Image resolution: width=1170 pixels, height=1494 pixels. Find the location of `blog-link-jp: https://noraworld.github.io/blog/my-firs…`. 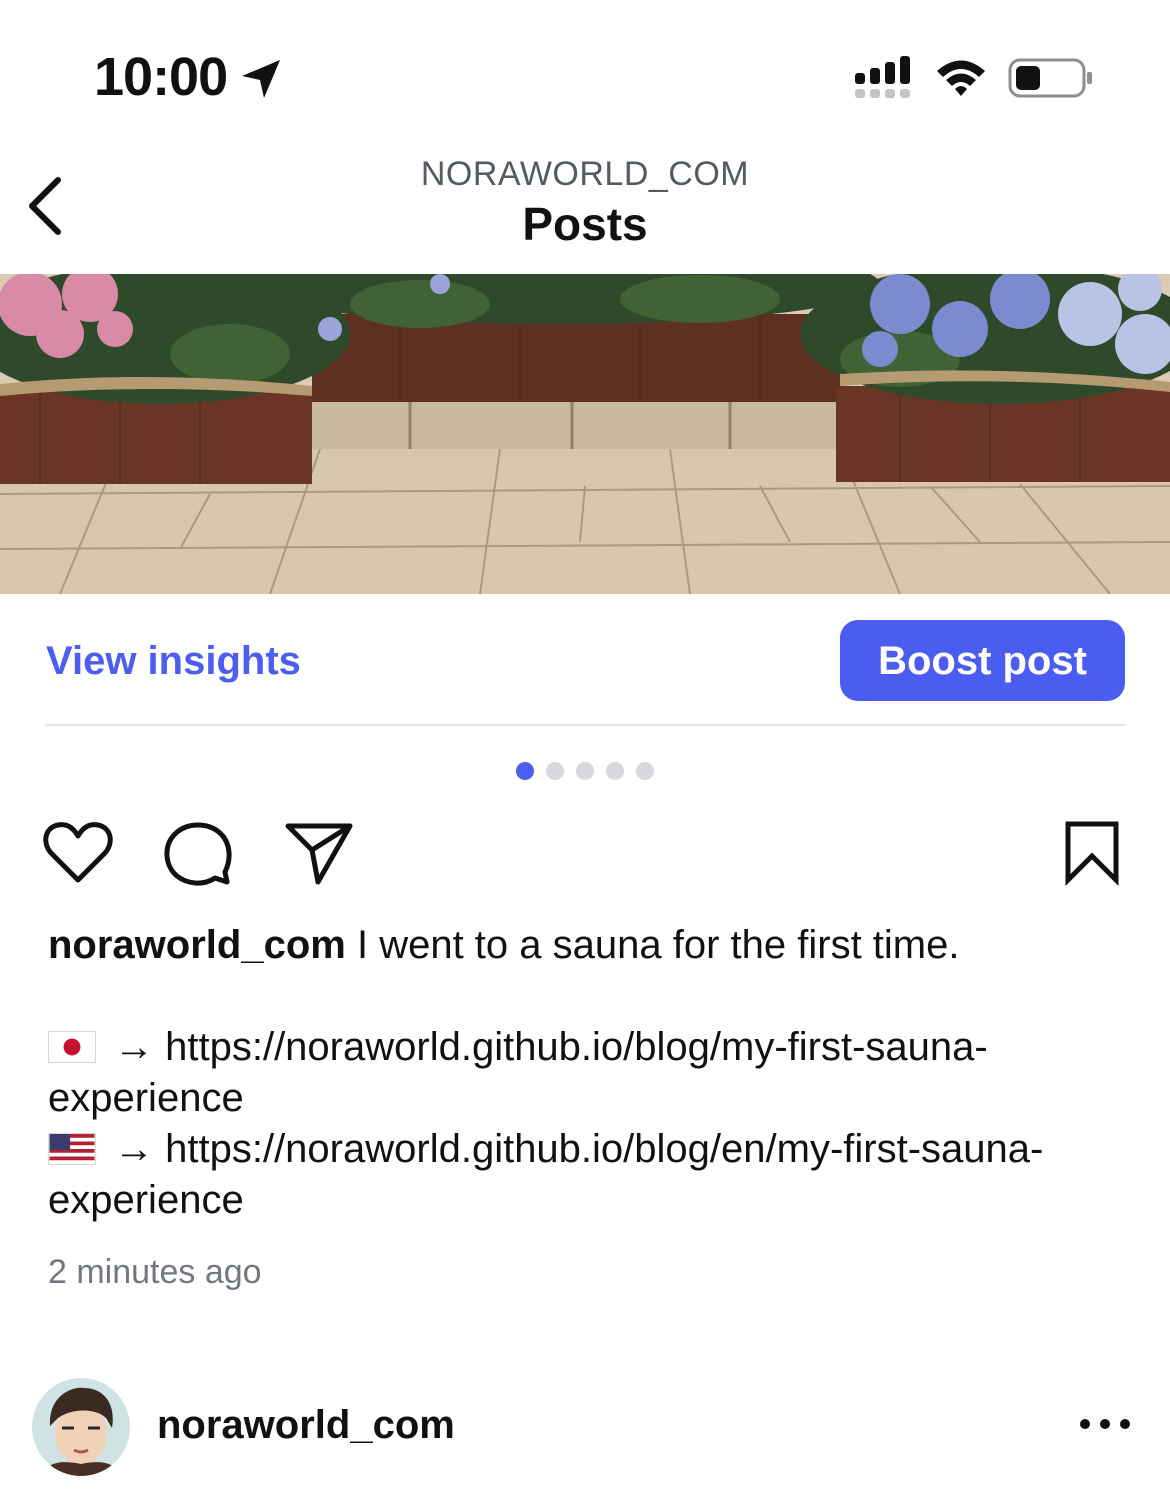

blog-link-jp: https://noraworld.github.io/blog/my-firs… is located at coordinates (518, 1072).